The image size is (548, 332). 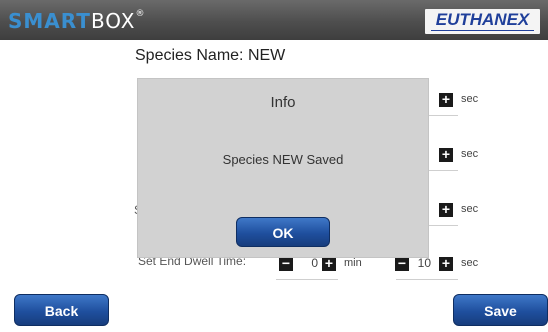 I want to click on app-header: SMARTBOX® EUTHANEX, so click(x=274, y=20).